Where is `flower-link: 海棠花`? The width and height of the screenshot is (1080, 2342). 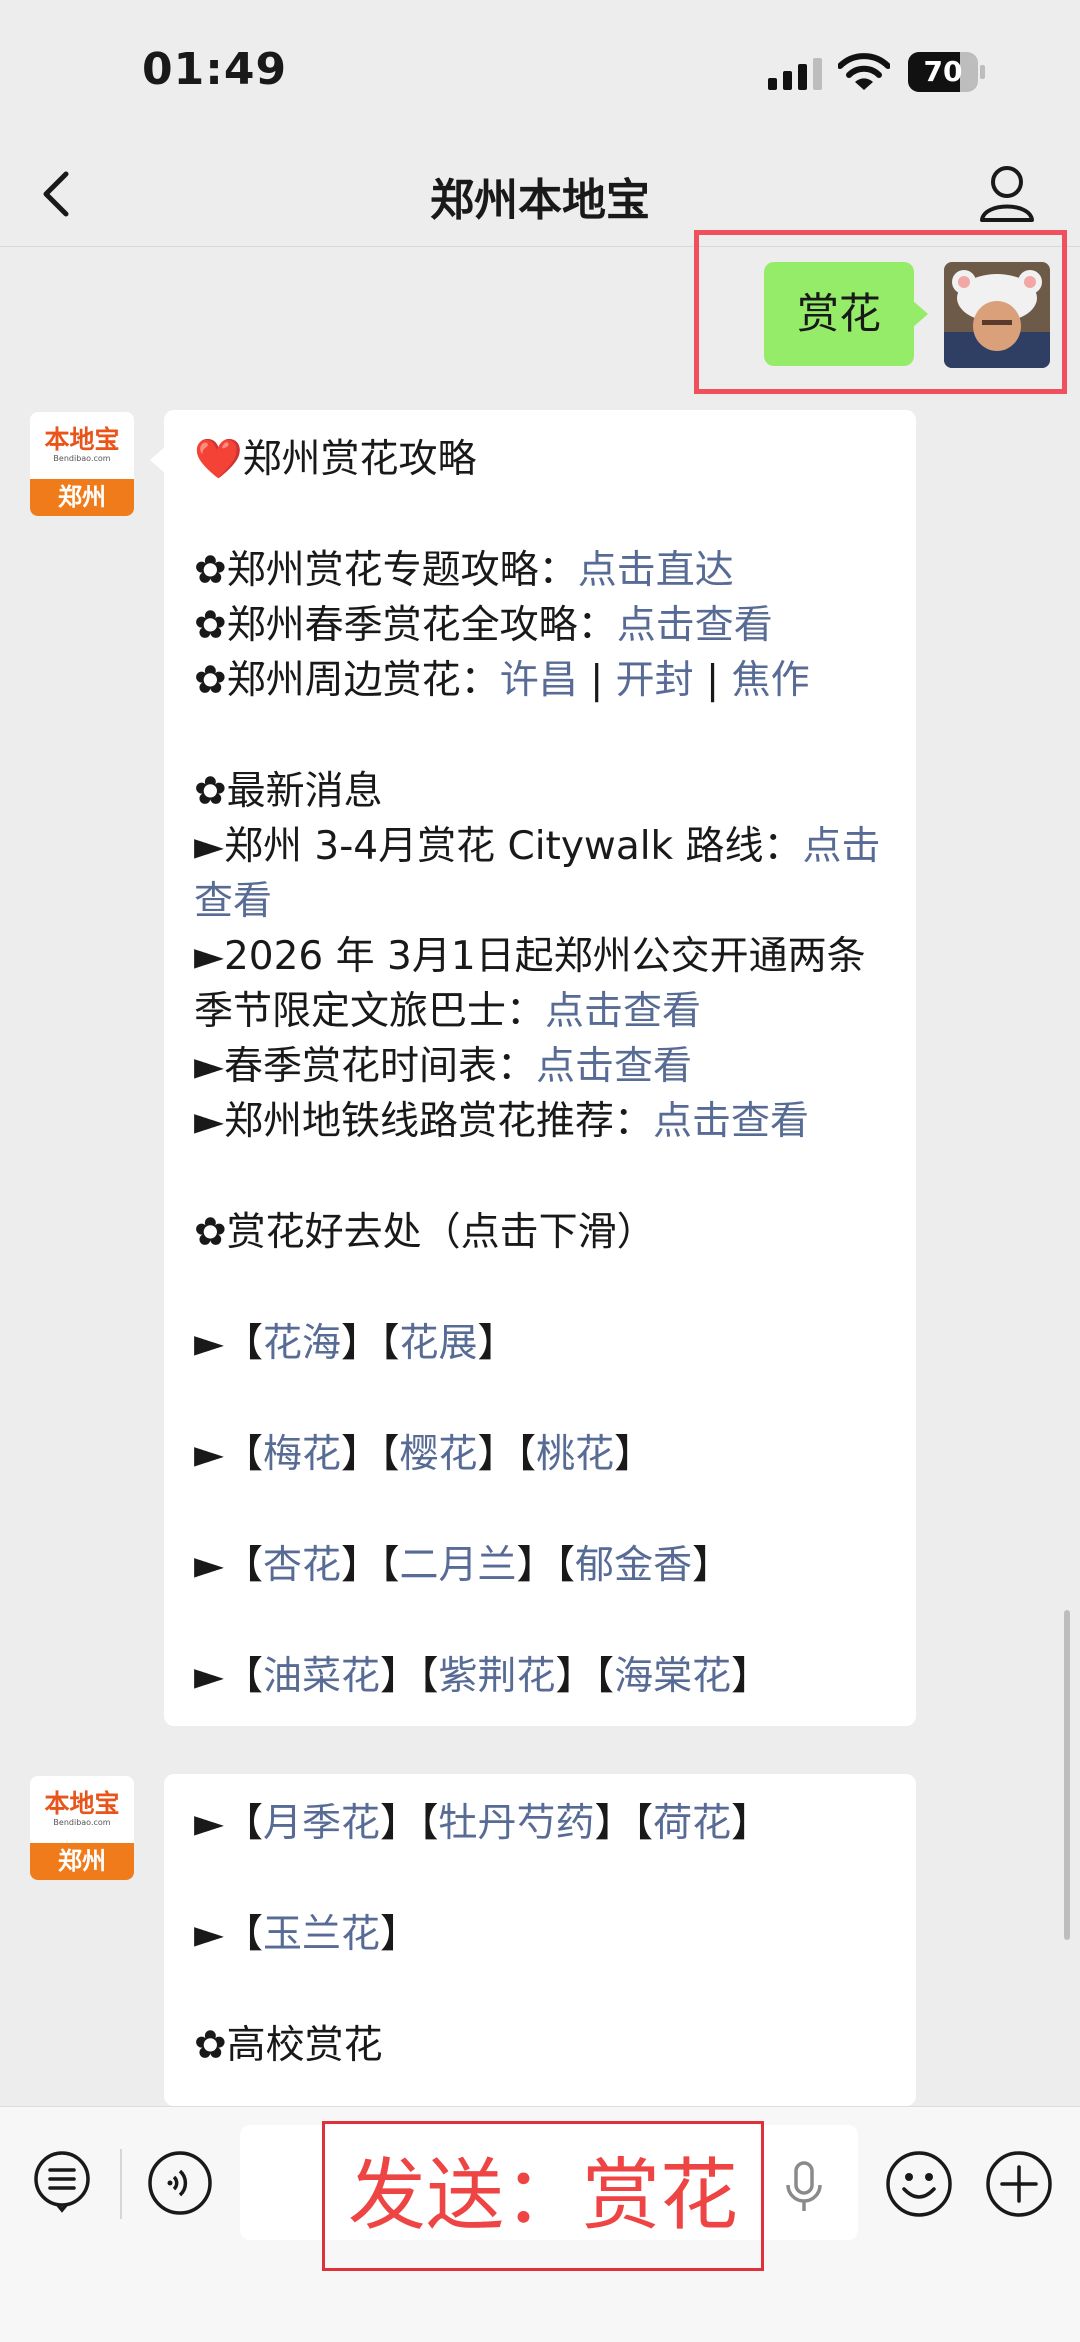
flower-link: 海棠花 is located at coordinates (672, 1676).